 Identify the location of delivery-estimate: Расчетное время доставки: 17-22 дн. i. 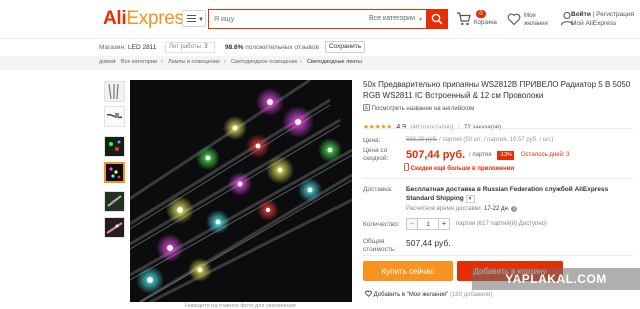
(462, 209).